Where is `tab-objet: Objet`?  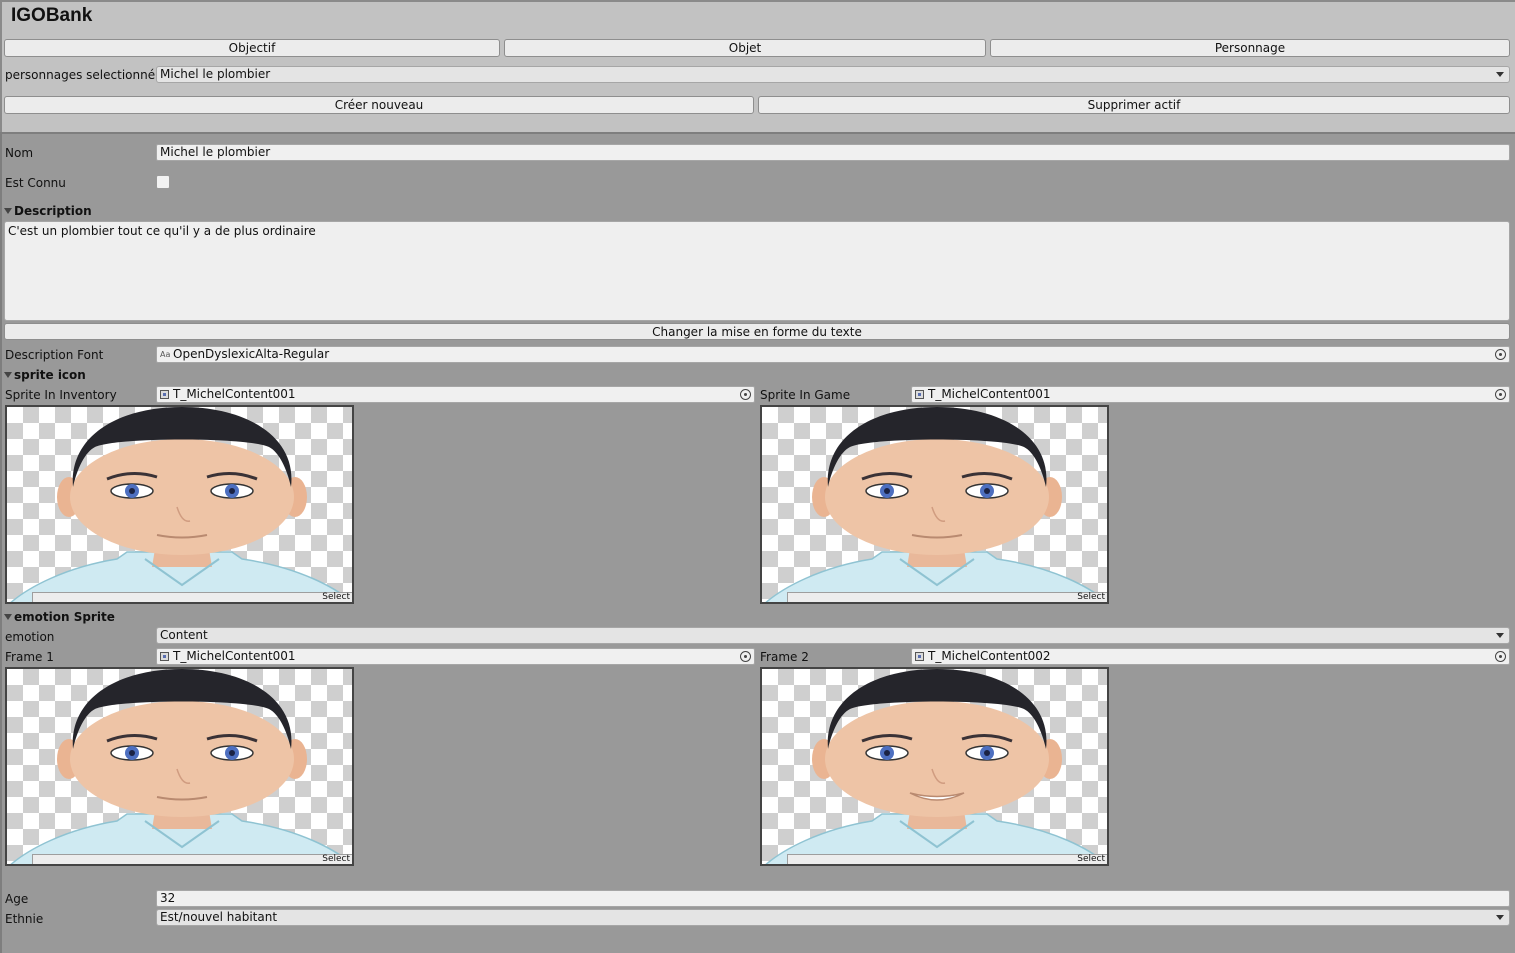 tab-objet: Objet is located at coordinates (745, 48).